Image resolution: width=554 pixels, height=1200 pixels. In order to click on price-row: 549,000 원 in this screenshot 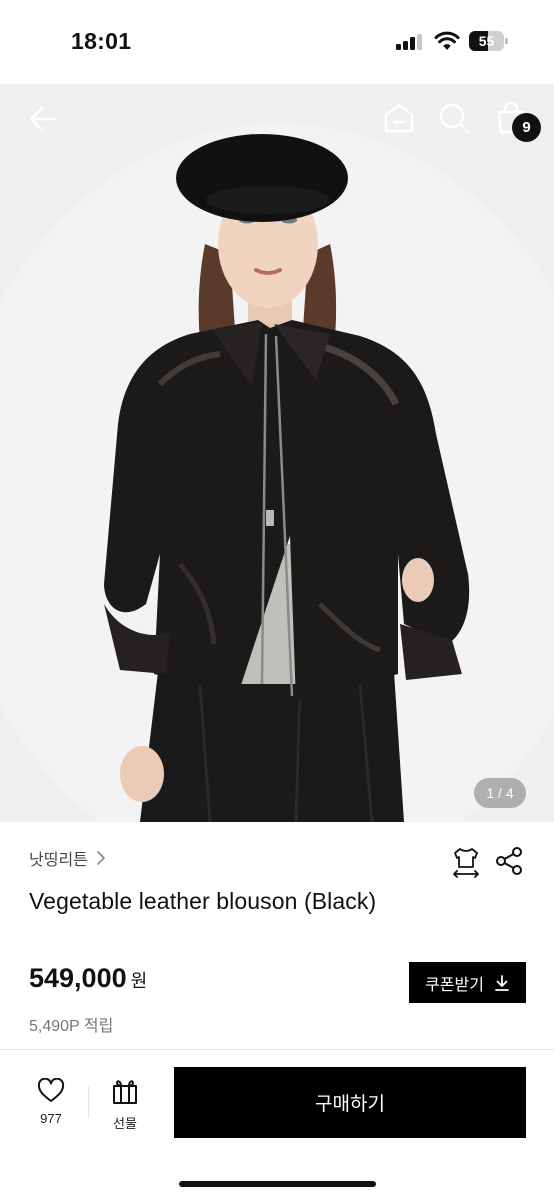, I will do `click(88, 978)`.